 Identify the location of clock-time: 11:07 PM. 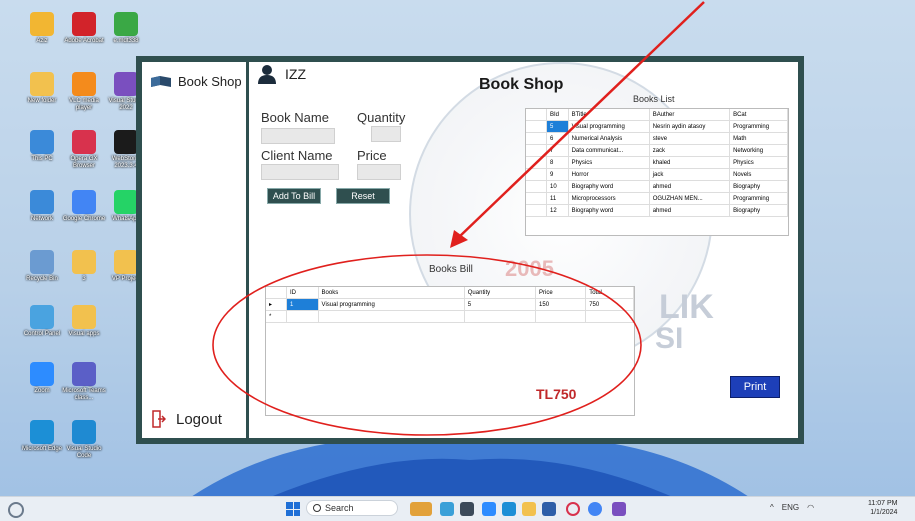
(883, 503).